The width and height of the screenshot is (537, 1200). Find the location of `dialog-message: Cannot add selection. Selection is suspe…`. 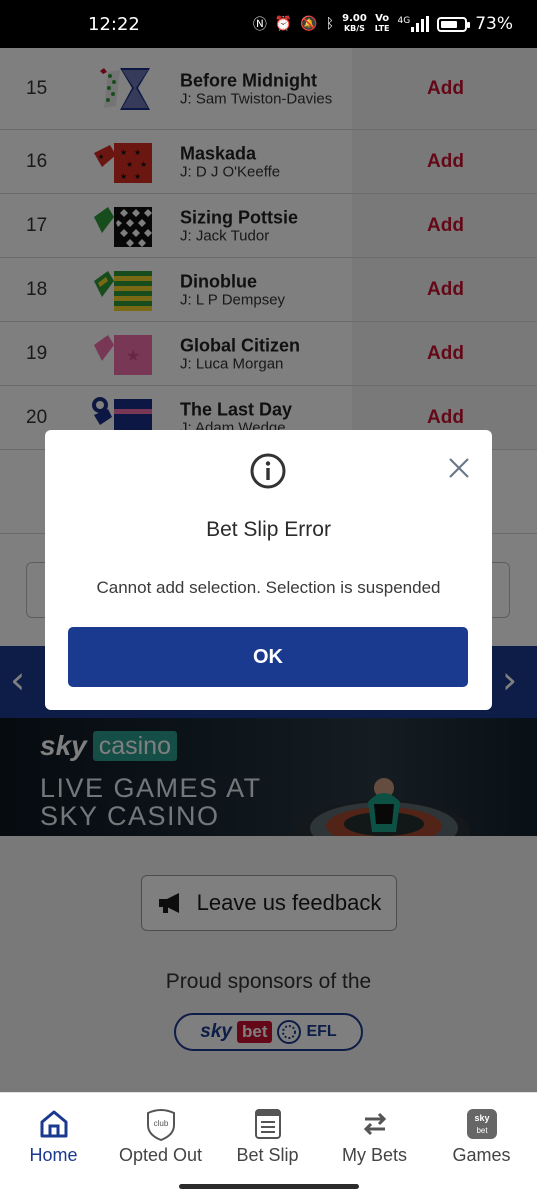

dialog-message: Cannot add selection. Selection is suspe… is located at coordinates (268, 587).